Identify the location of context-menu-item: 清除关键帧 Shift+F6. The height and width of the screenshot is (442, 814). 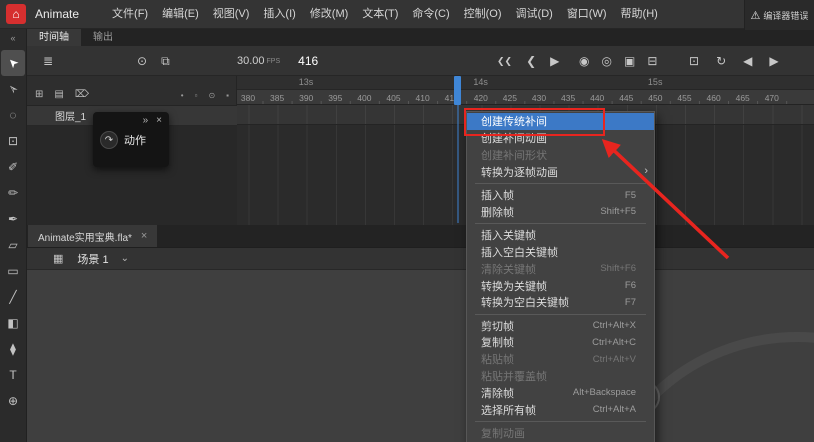
(560, 268).